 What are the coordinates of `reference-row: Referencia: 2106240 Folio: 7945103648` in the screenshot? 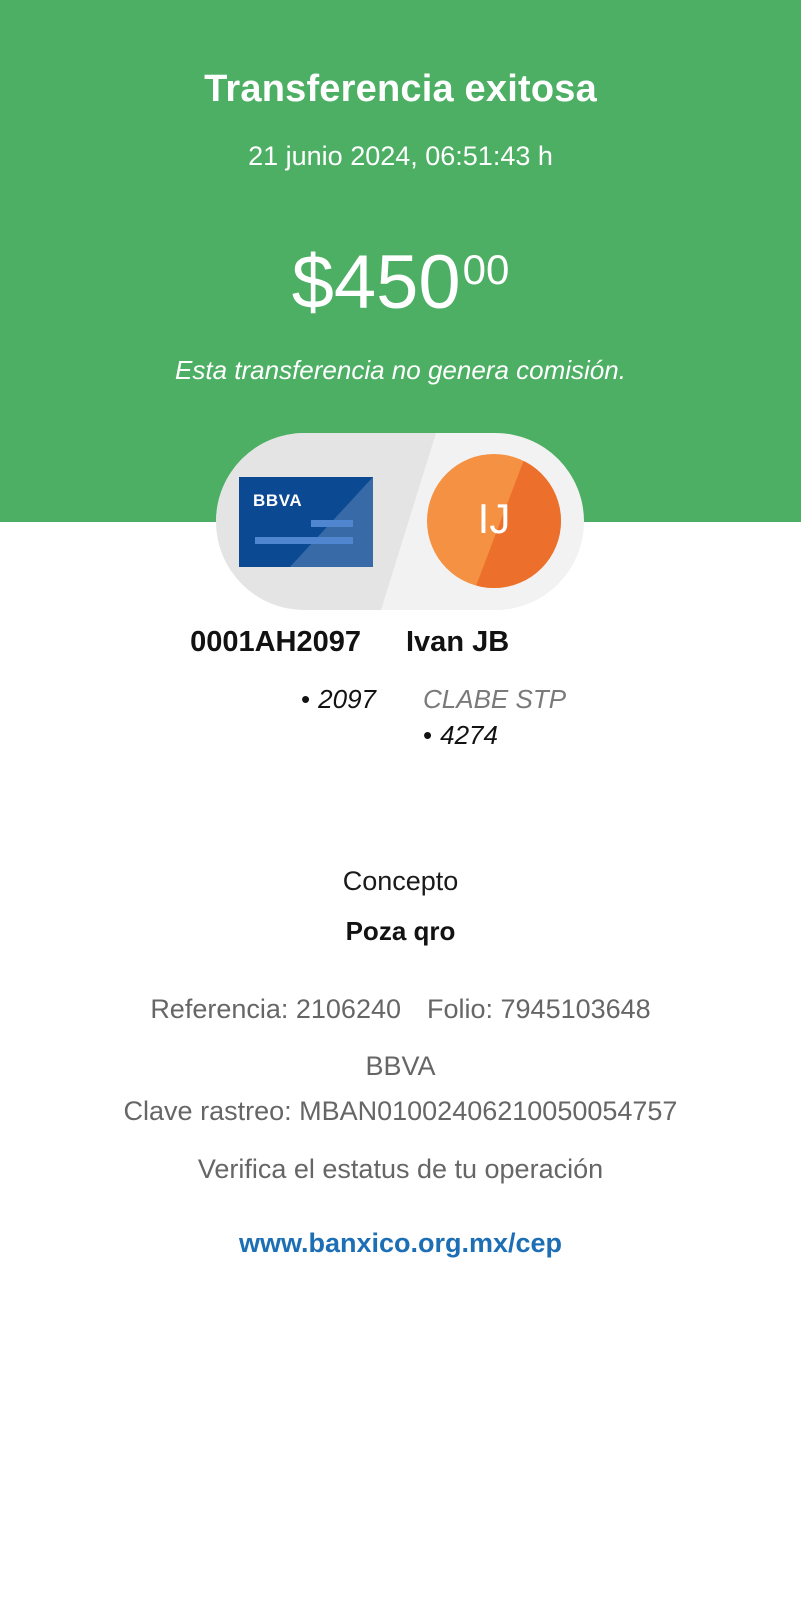 It's located at (400, 1009).